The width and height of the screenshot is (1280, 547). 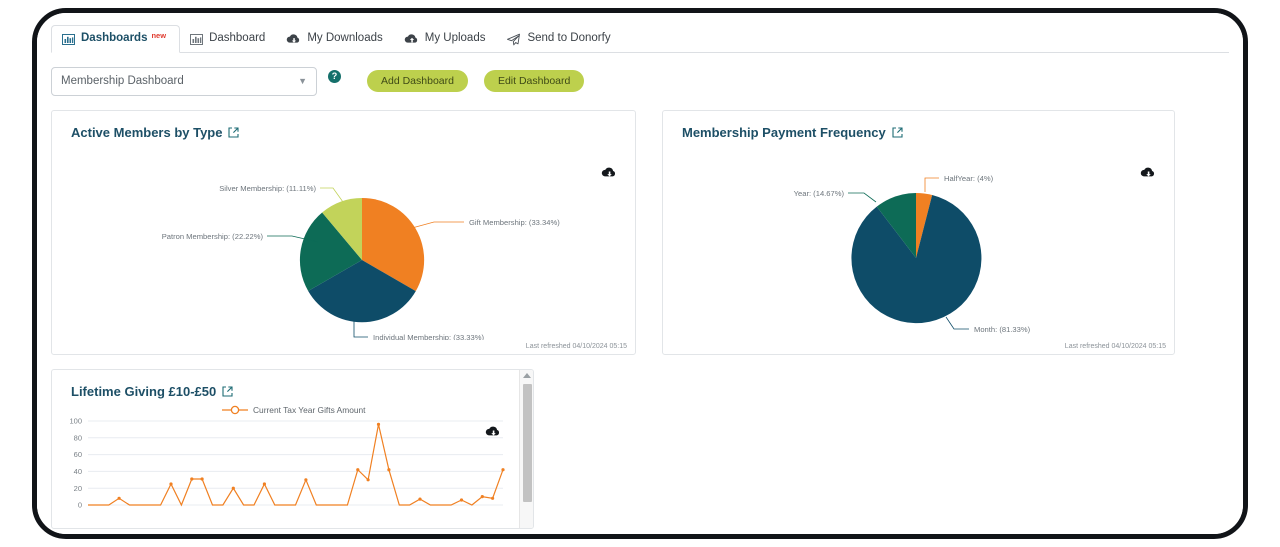 I want to click on scroll-up-arrow-icon, so click(x=527, y=375).